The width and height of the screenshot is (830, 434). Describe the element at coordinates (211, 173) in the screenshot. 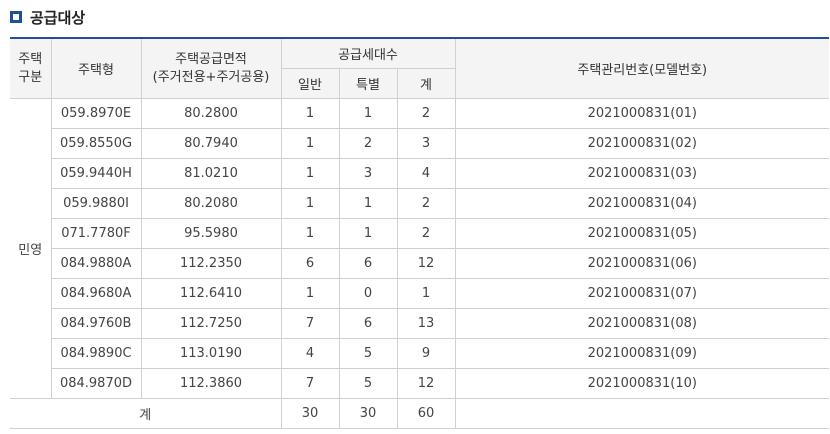

I see `area-cell: 81.0210` at that location.